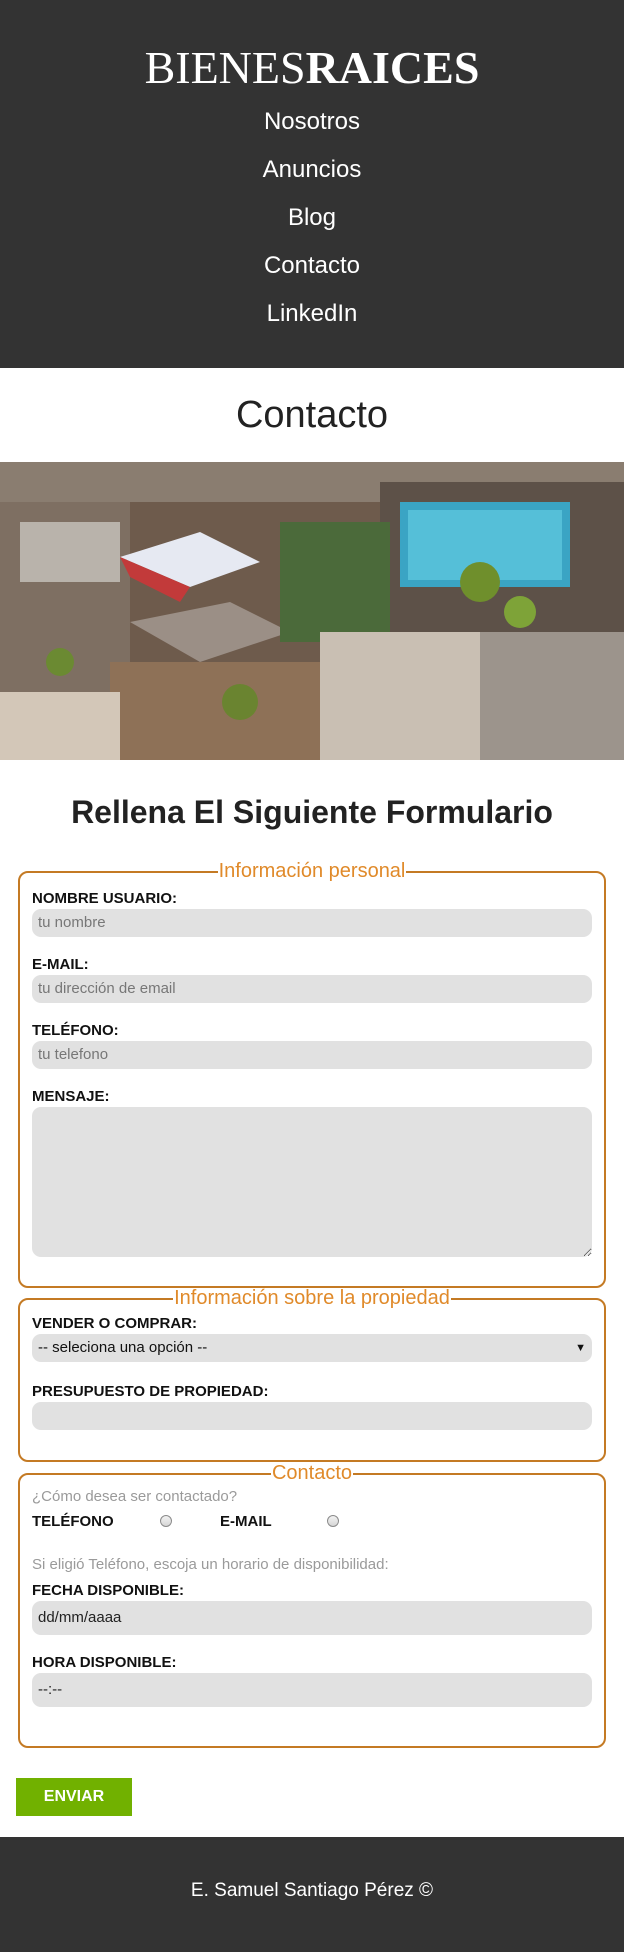  What do you see at coordinates (115, 1323) in the screenshot?
I see `buy-sell-label: VENDER O COMPRAR:` at bounding box center [115, 1323].